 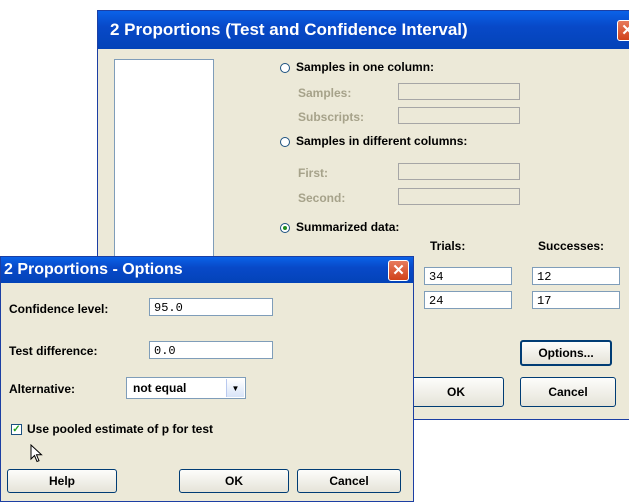 I want to click on alternative-select: not equal ▼, so click(x=186, y=388).